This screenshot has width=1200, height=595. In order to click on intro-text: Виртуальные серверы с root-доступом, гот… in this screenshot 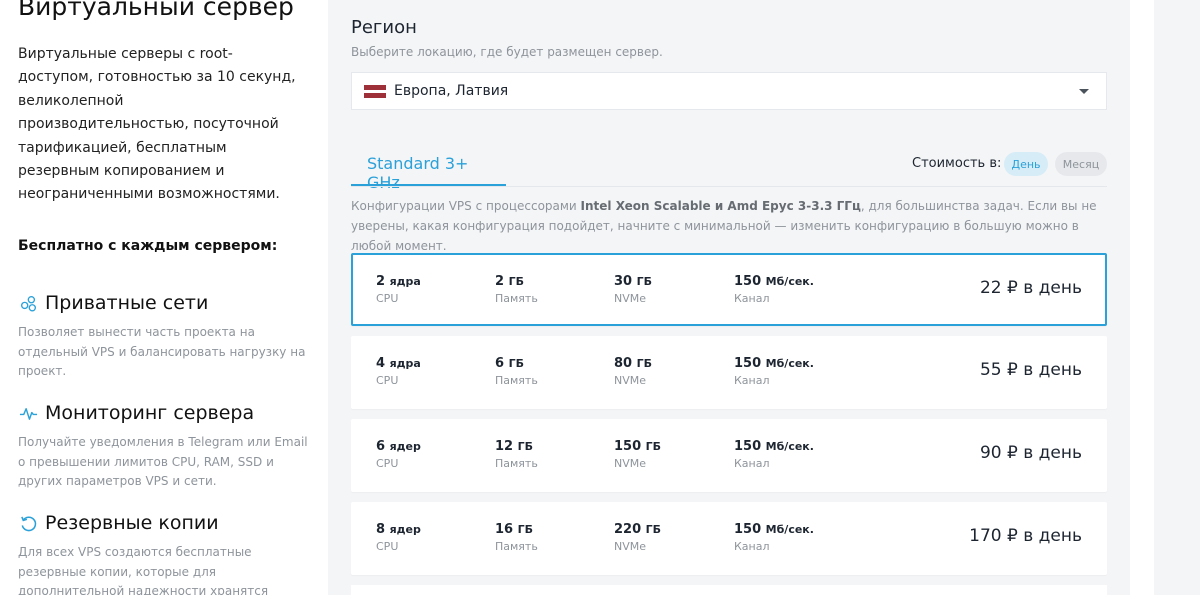, I will do `click(157, 124)`.